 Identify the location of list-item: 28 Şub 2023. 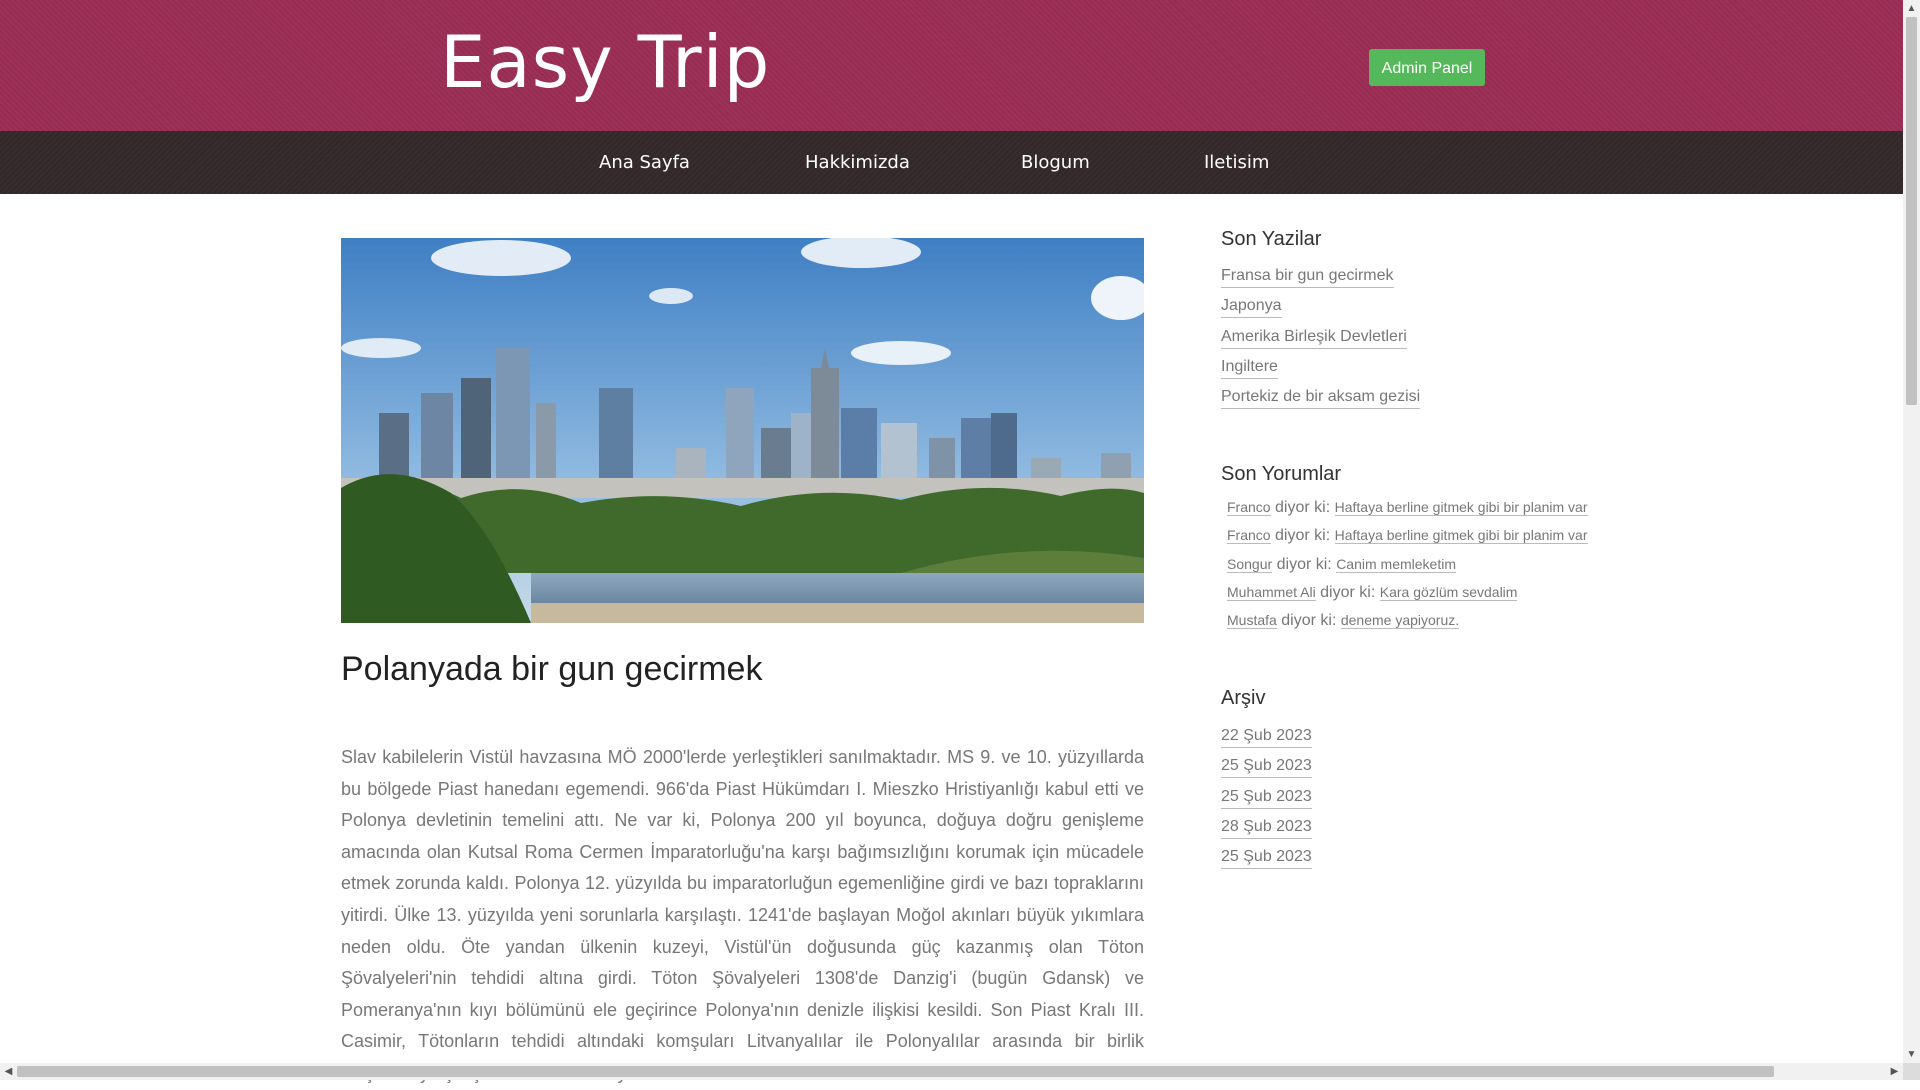
(1266, 832).